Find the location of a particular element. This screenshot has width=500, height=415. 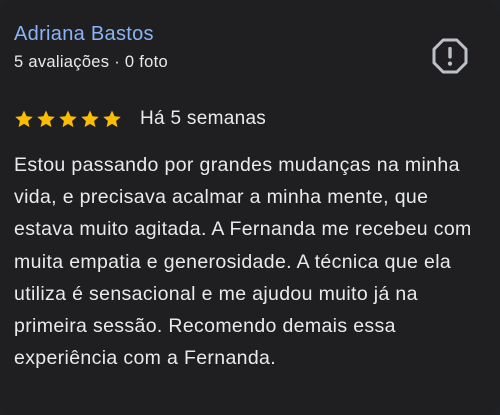

reviewer-name-link: Adriana Bastos is located at coordinates (84, 34).